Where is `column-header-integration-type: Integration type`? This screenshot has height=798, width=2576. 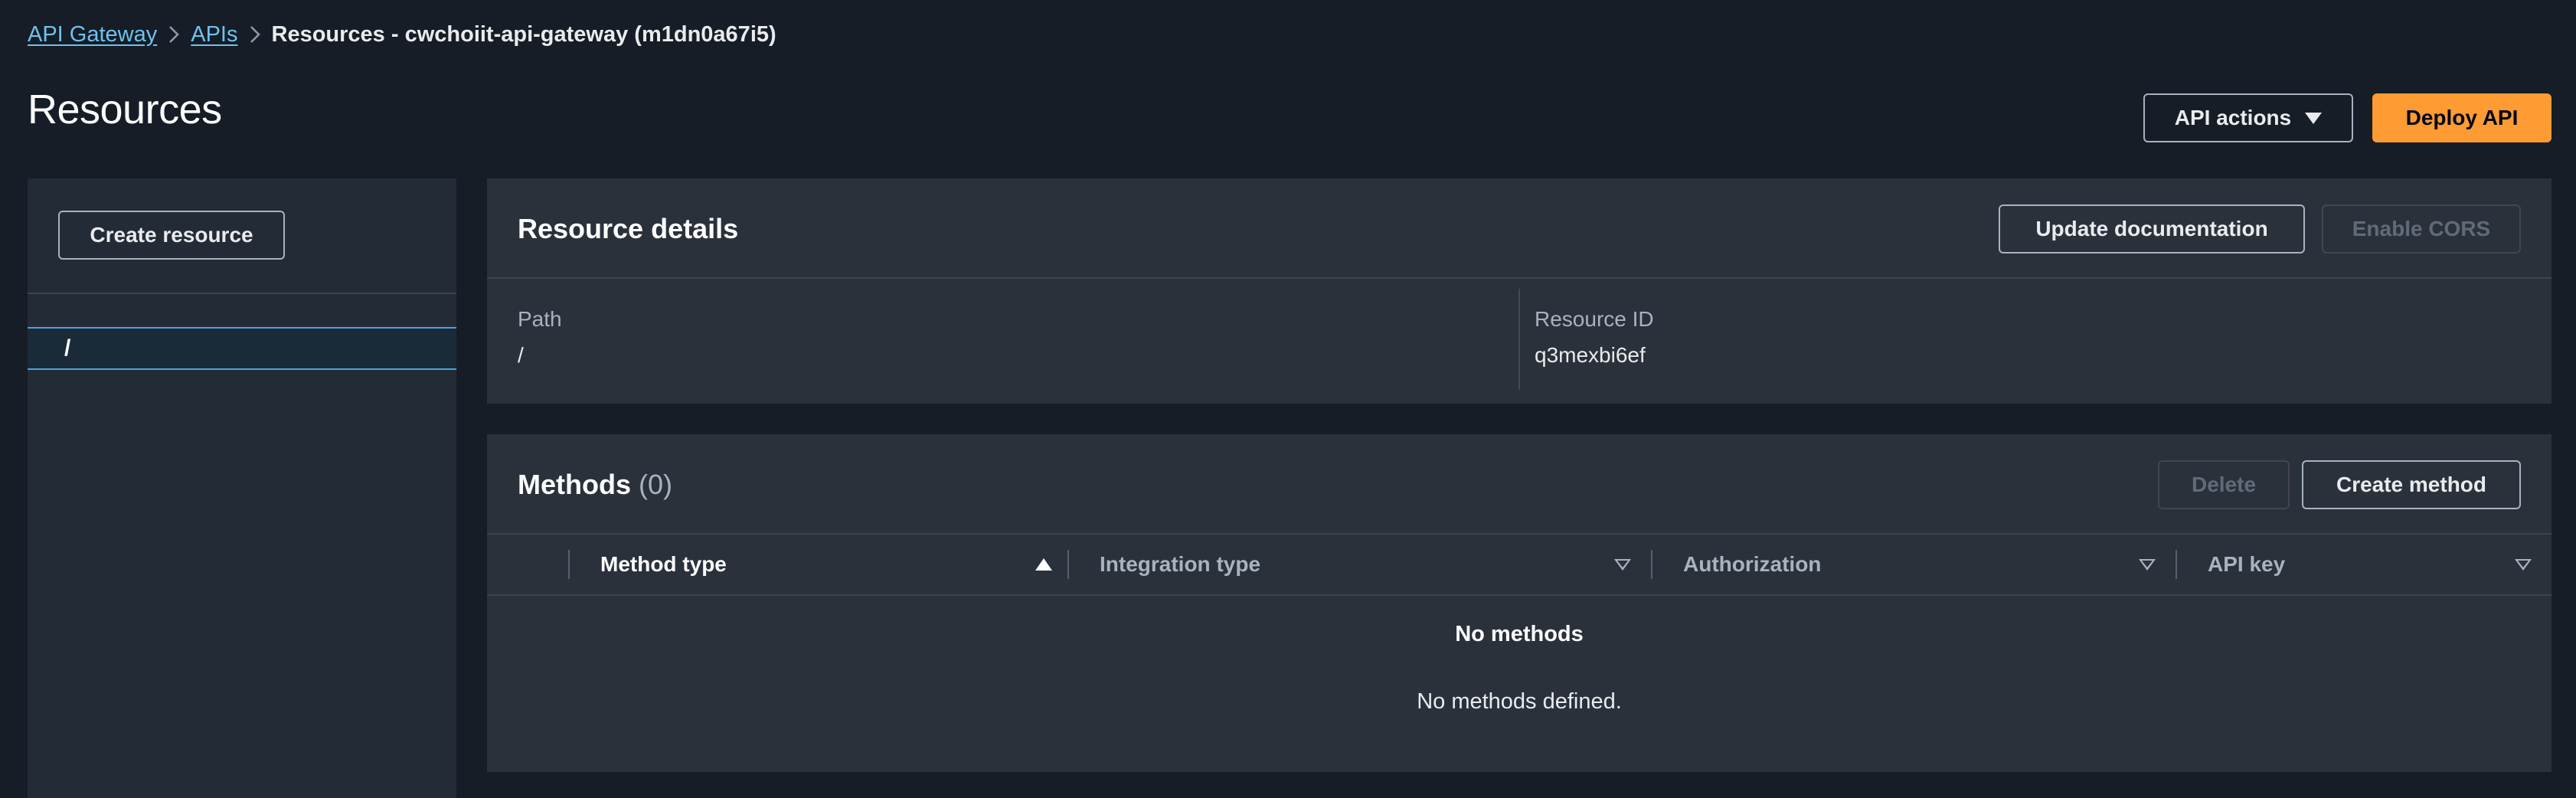
column-header-integration-type: Integration type is located at coordinates (1360, 565).